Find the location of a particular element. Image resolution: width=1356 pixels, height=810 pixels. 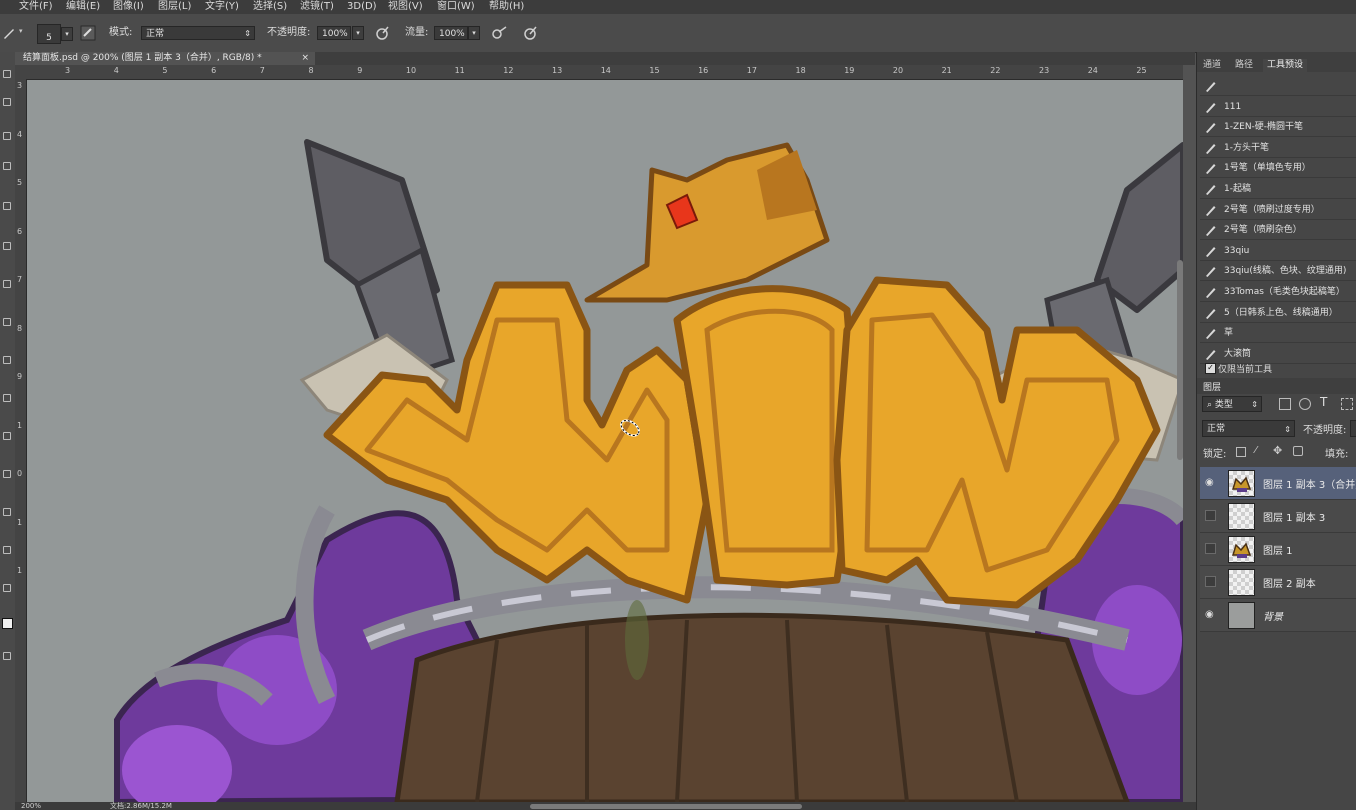

document-tab-close-icon: × is located at coordinates (305, 58).